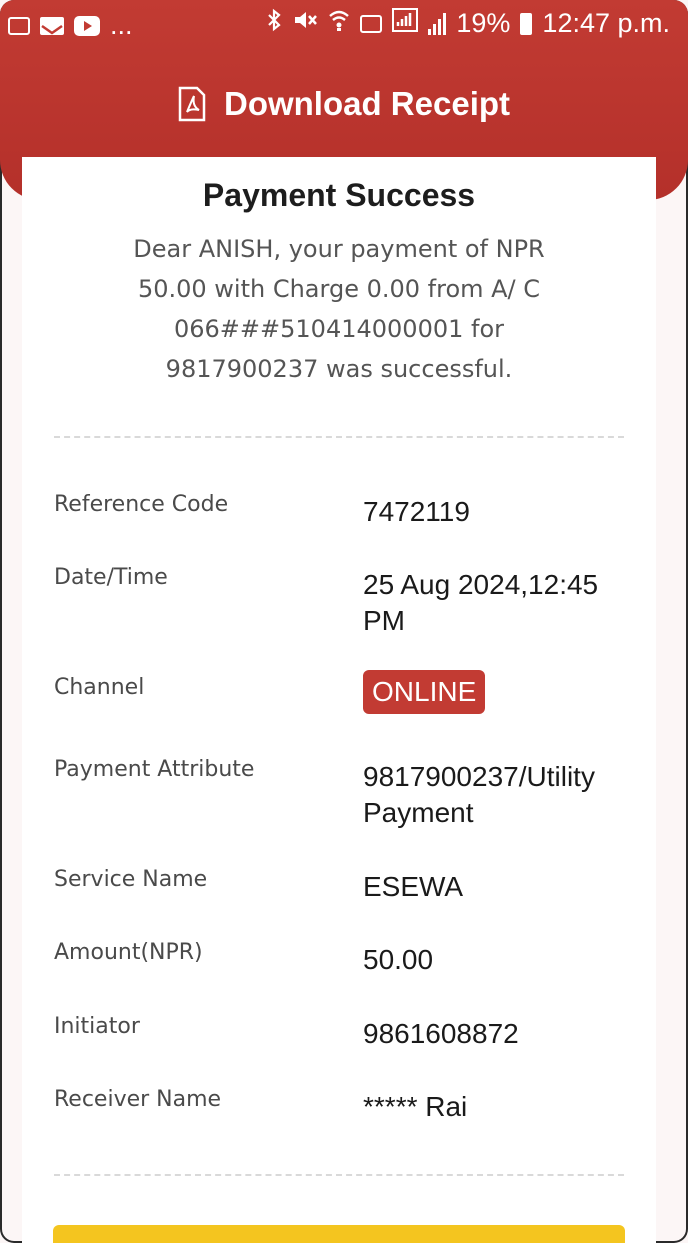  What do you see at coordinates (192, 104) in the screenshot?
I see `pdf-icon` at bounding box center [192, 104].